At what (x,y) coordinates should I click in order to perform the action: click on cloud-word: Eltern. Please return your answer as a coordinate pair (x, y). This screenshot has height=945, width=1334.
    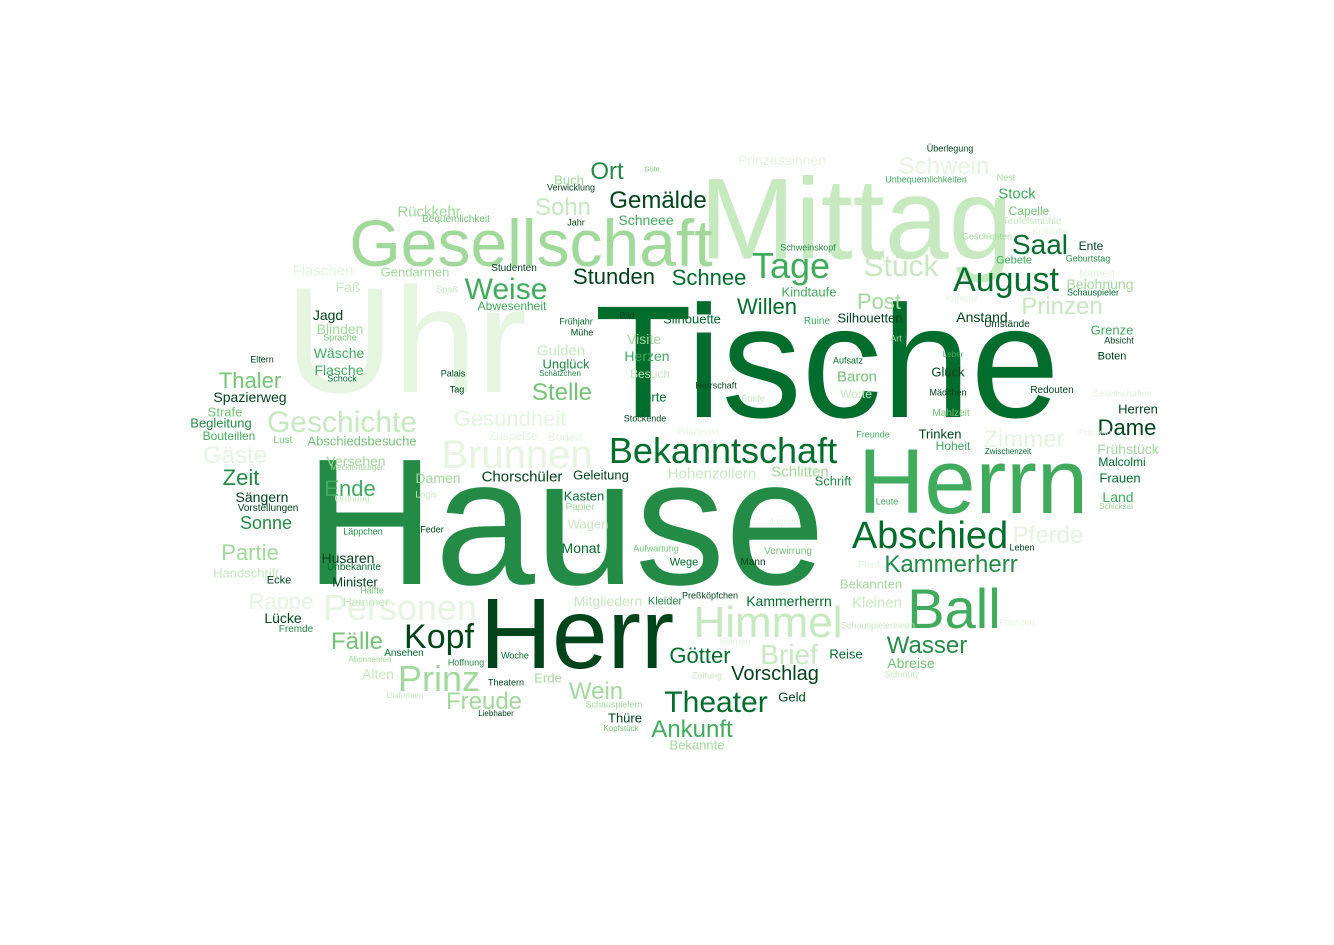
    Looking at the image, I should click on (262, 359).